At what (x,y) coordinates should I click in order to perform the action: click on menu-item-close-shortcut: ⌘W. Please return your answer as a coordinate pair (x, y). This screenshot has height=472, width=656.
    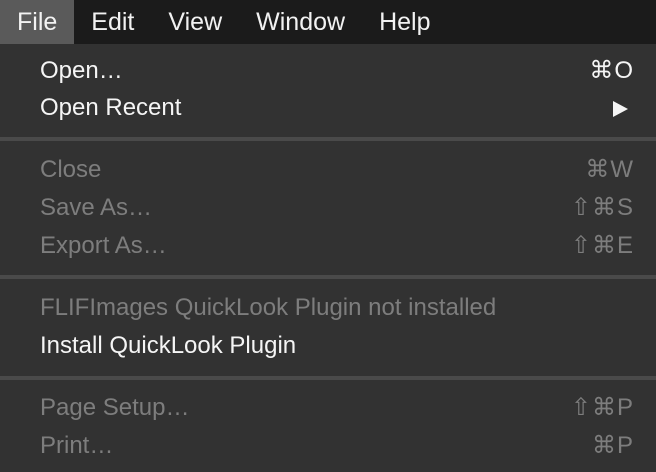
    Looking at the image, I should click on (609, 169).